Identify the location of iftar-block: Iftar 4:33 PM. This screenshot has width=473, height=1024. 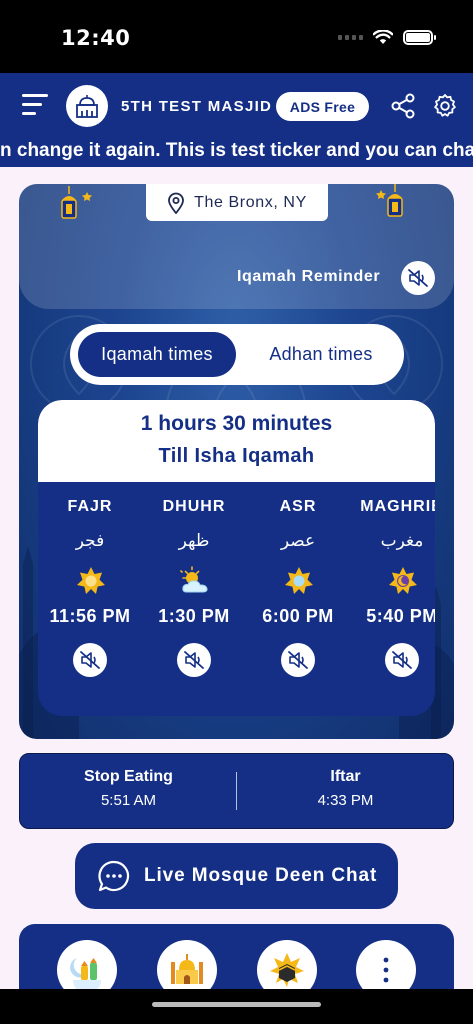
(345, 788).